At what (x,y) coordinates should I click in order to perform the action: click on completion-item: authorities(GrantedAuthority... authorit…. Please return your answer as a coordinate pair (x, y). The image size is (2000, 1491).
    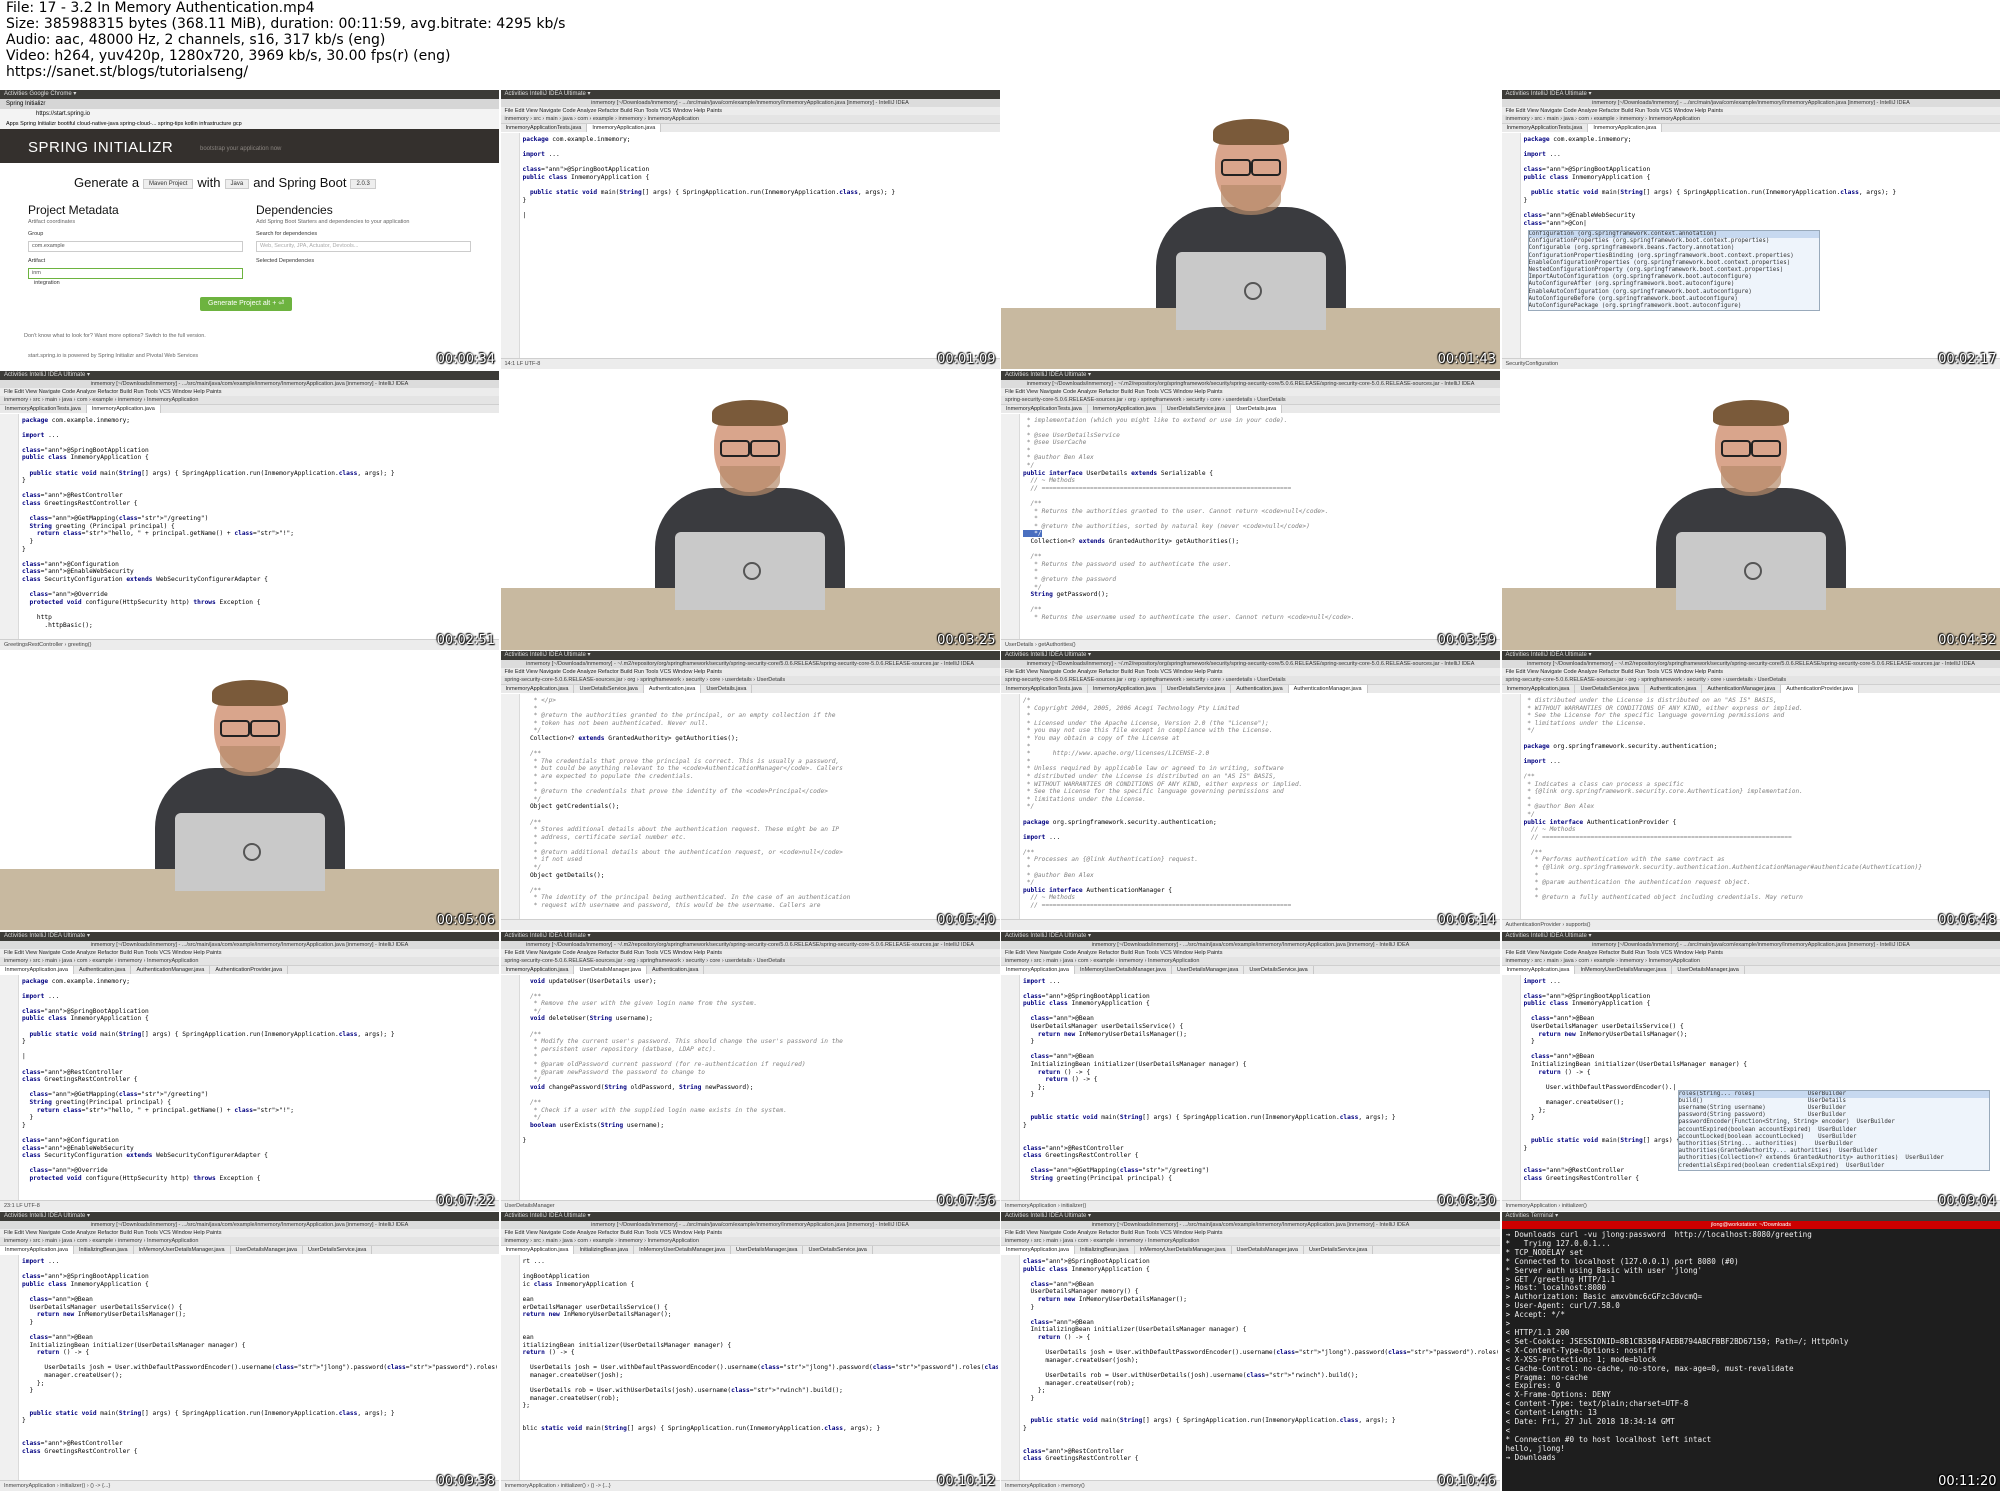
    Looking at the image, I should click on (1834, 1151).